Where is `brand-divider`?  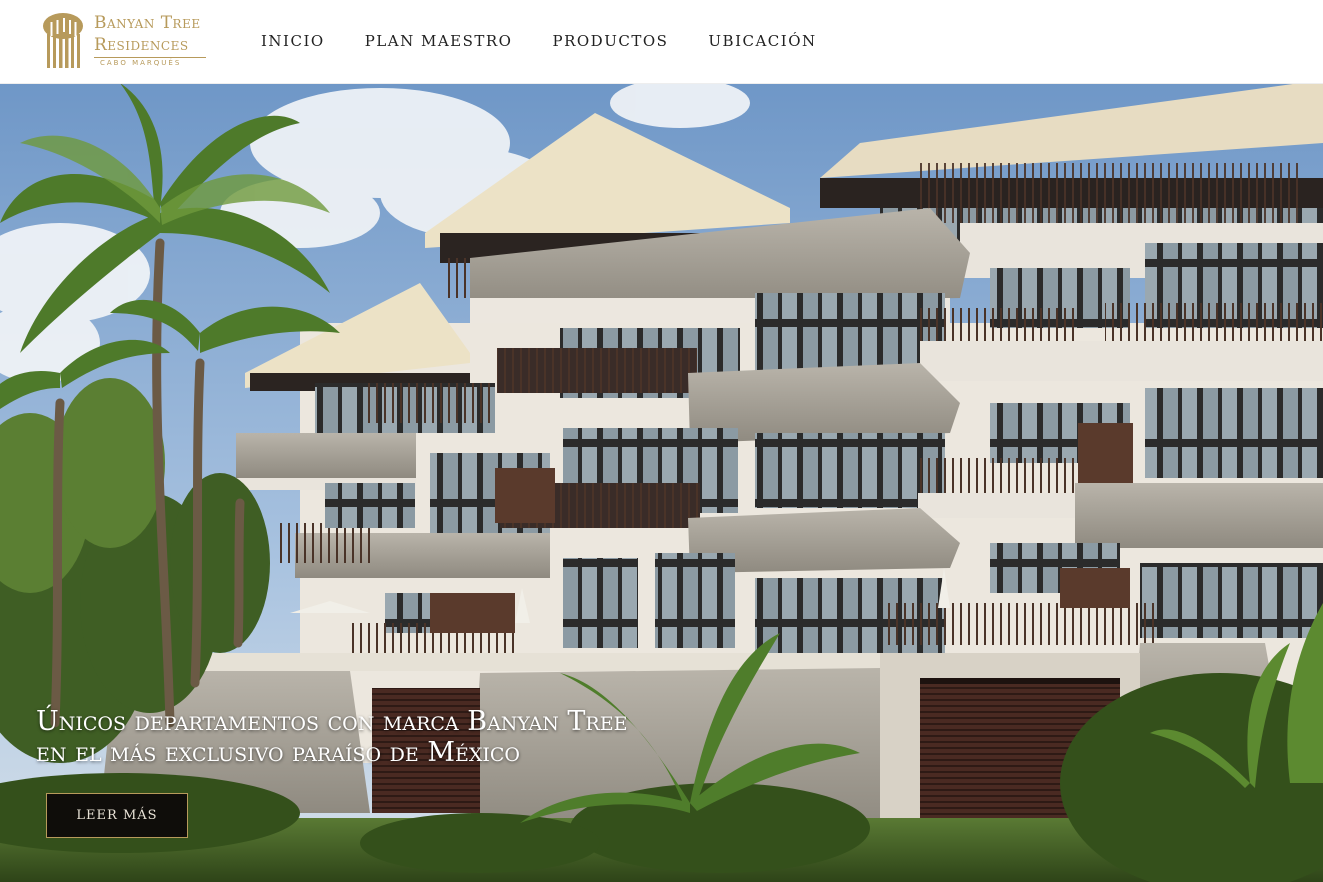
brand-divider is located at coordinates (150, 57).